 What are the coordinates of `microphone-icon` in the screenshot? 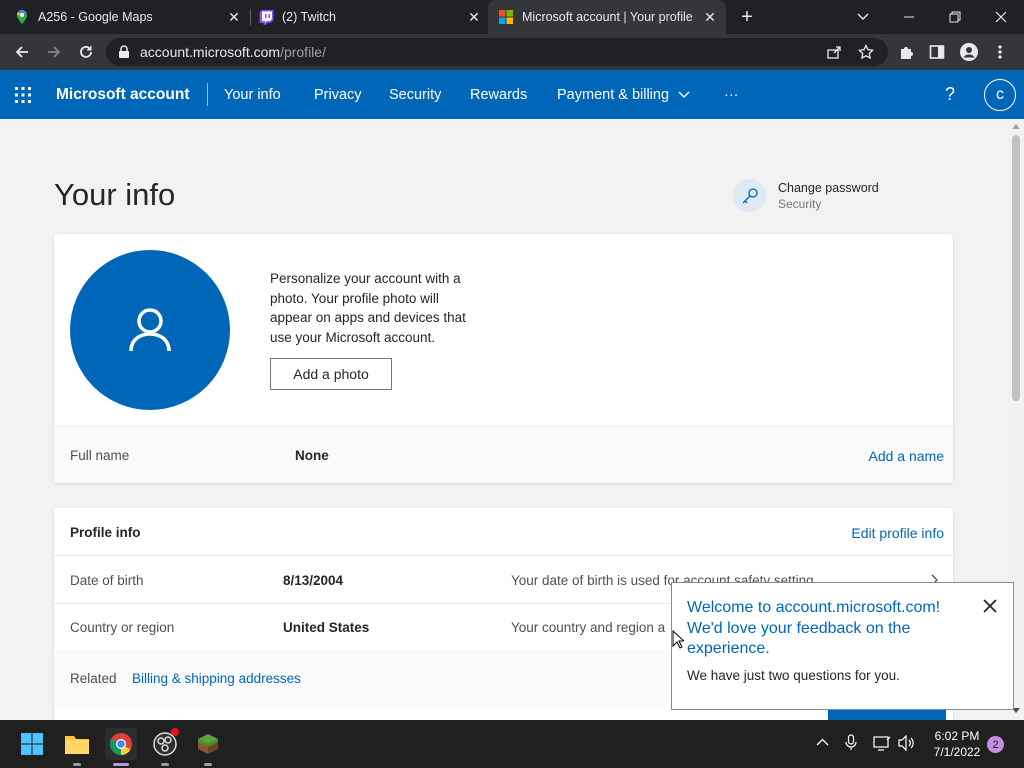 It's located at (851, 742).